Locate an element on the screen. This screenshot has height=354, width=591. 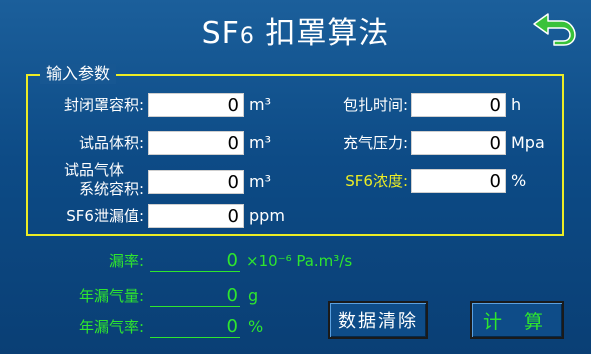
sf6-leak-value-unit: ppm is located at coordinates (267, 215).